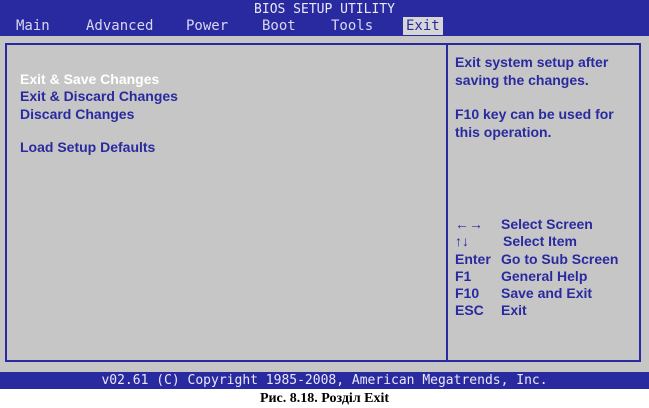 Image resolution: width=649 pixels, height=408 pixels. I want to click on help-line-2: F10 key can be used for this operation., so click(534, 123).